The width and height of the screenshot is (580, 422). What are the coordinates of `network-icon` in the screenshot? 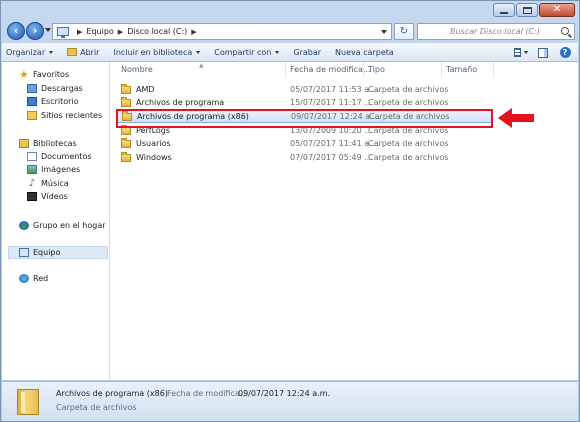 It's located at (24, 278).